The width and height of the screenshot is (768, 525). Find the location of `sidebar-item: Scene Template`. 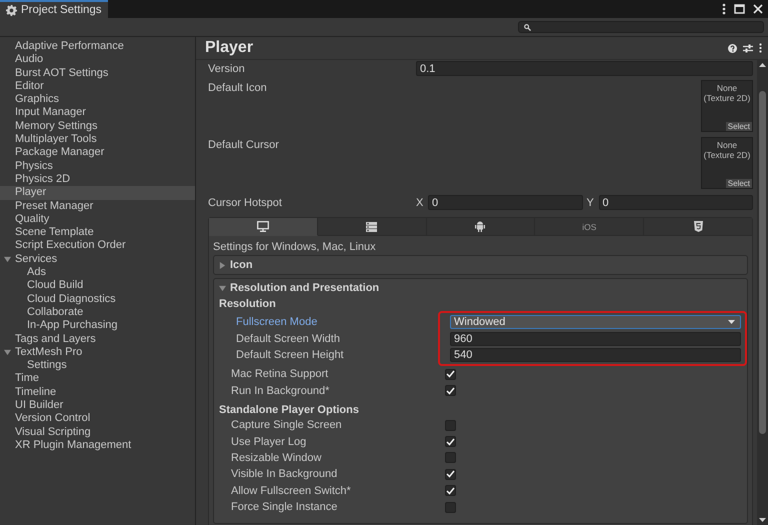

sidebar-item: Scene Template is located at coordinates (97, 233).